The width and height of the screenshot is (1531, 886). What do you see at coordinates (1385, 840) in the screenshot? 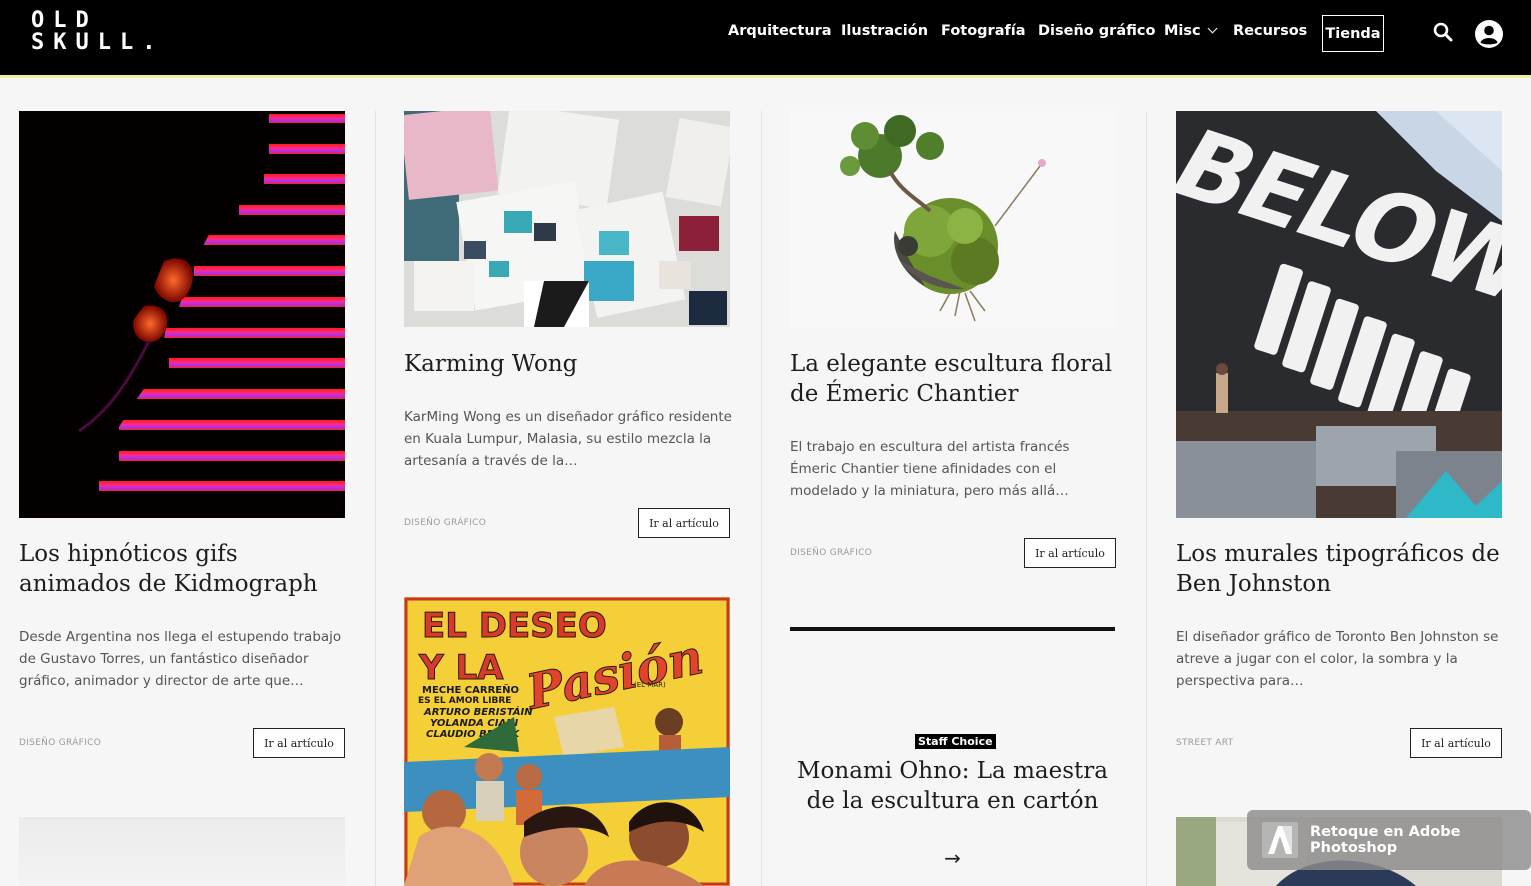
I see `toast-label: Retoque en Adobe Photoshop` at bounding box center [1385, 840].